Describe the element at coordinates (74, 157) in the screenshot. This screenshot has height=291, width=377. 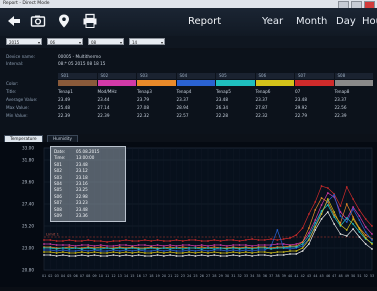
I see `tooltip-row: Time: 13:00:00` at that location.